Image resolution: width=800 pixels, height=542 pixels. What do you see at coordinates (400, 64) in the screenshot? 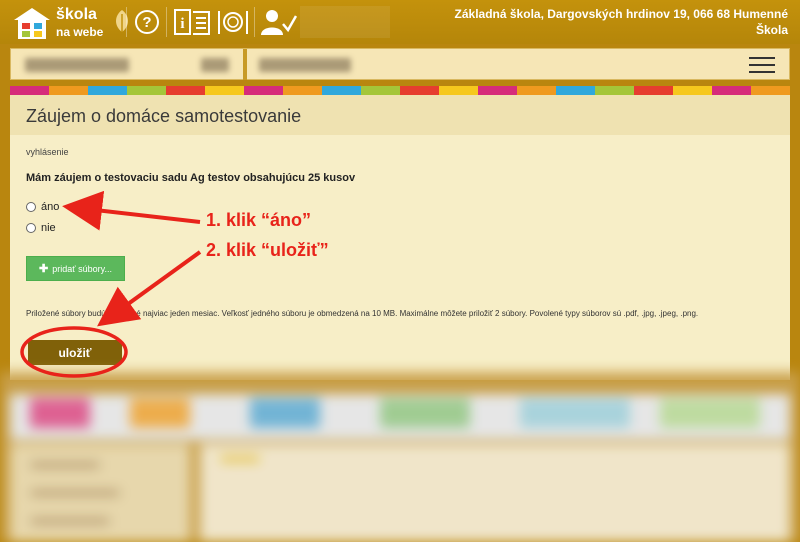
I see `user-bar` at bounding box center [400, 64].